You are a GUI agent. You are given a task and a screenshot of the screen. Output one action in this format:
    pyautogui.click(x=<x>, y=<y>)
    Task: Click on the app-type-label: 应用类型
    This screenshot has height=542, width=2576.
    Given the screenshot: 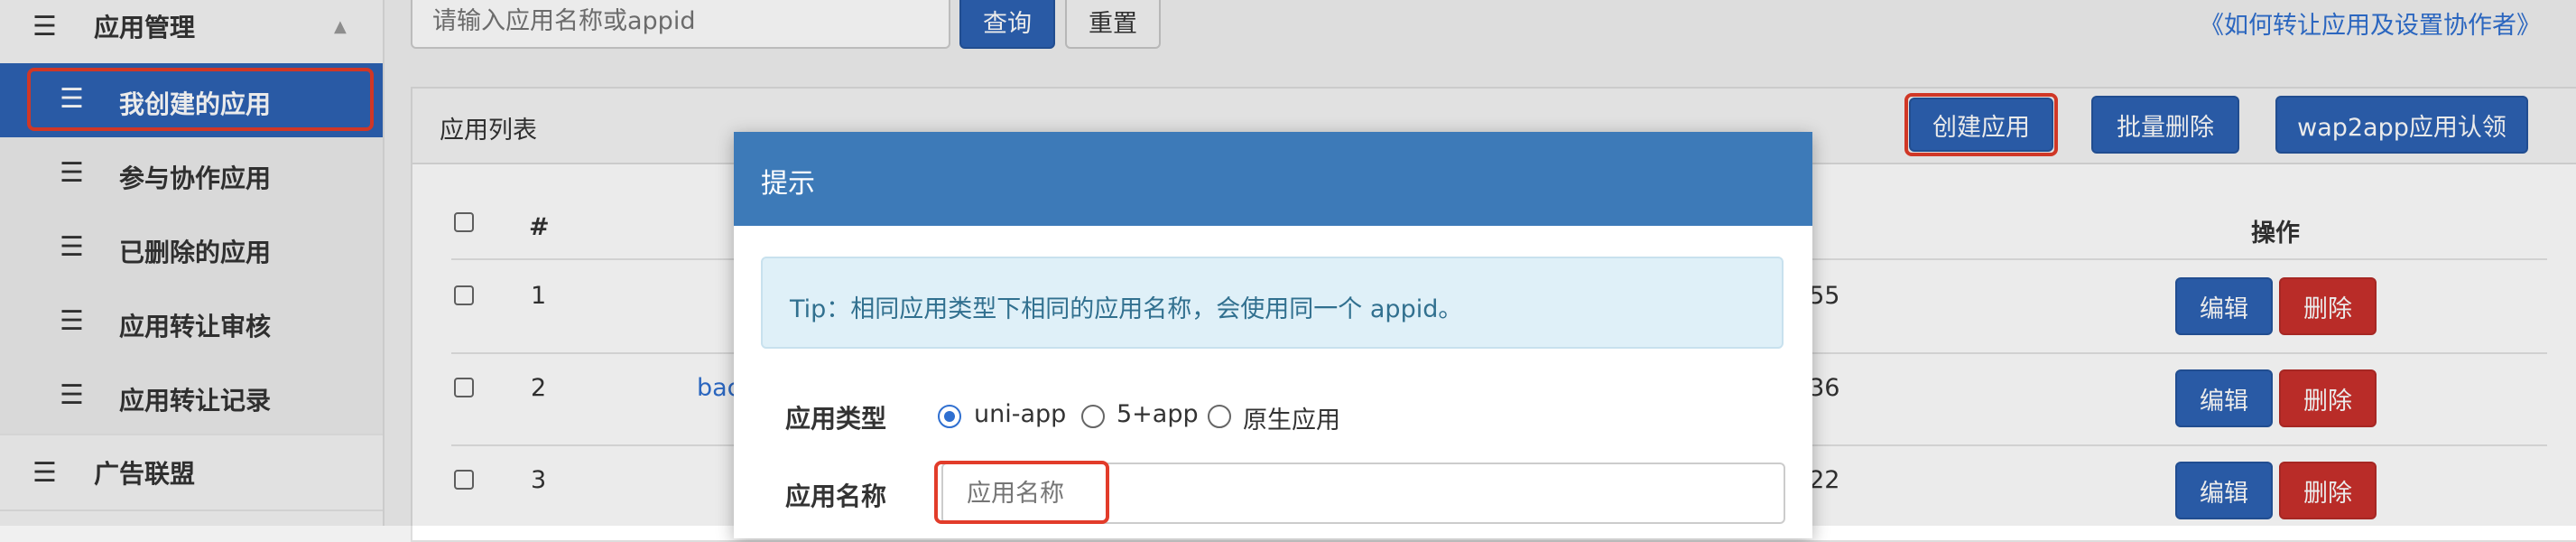 What is the action you would take?
    pyautogui.click(x=836, y=419)
    